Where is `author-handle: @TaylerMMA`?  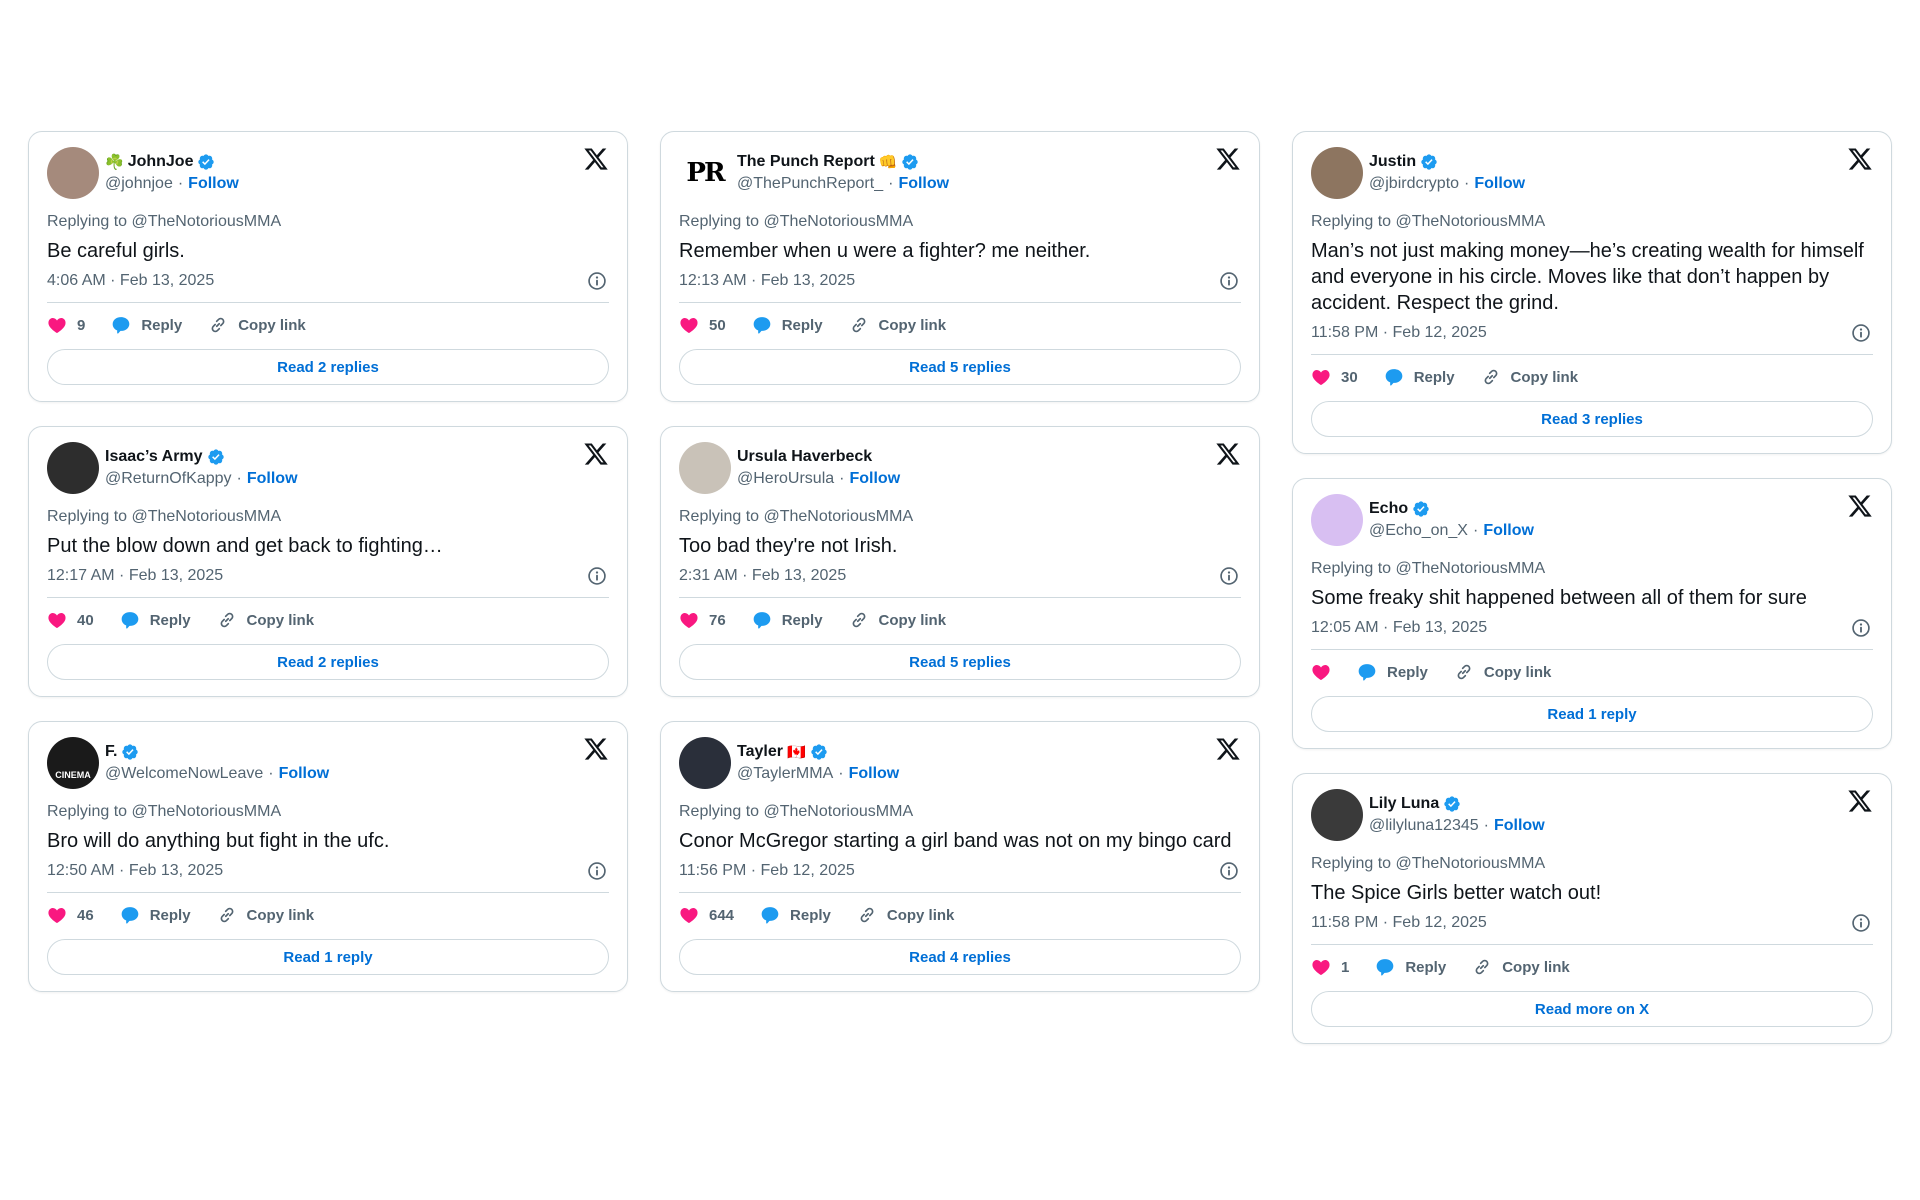 author-handle: @TaylerMMA is located at coordinates (785, 774).